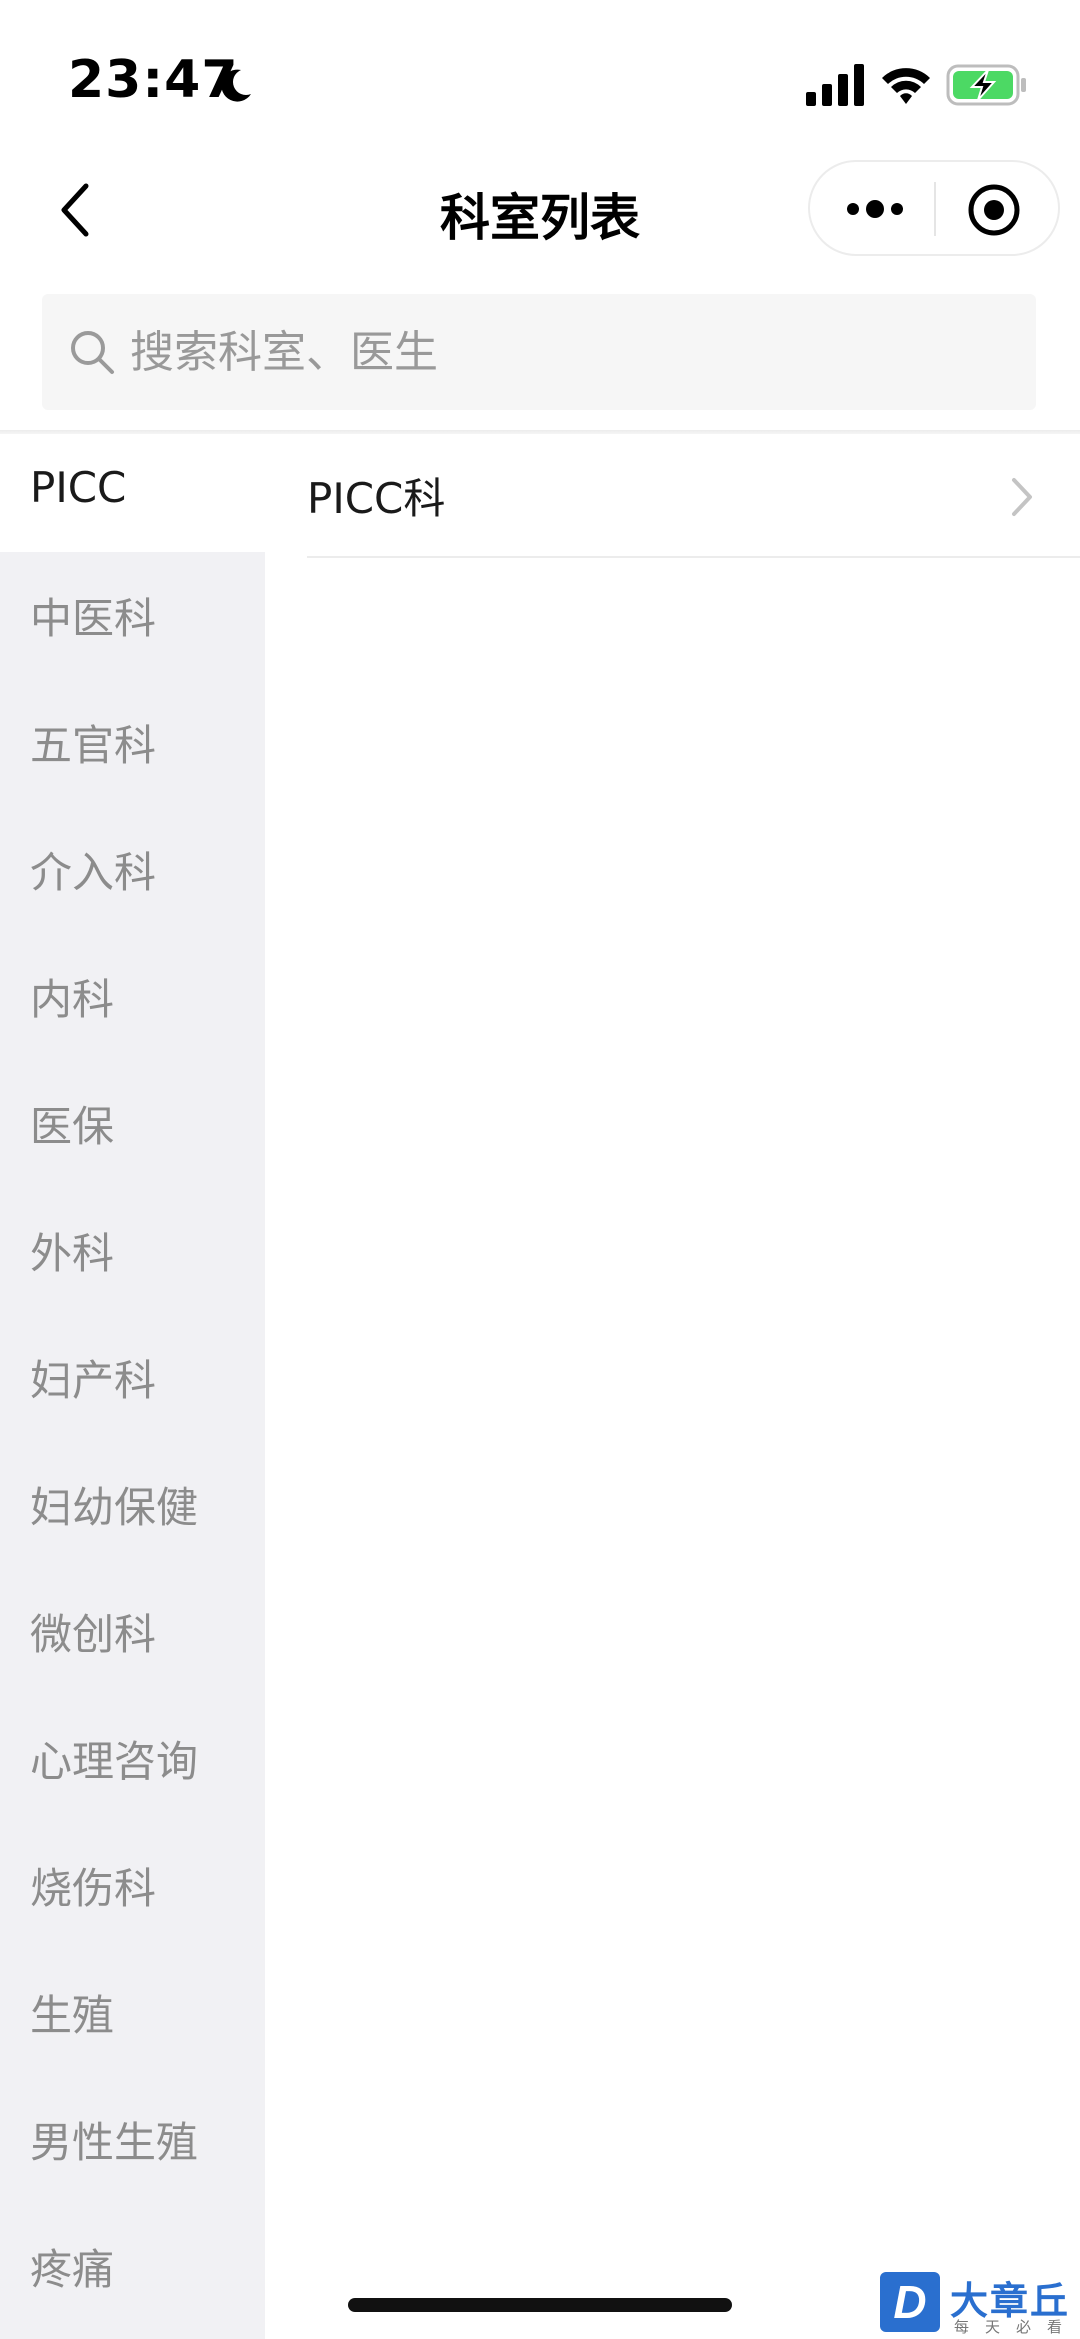 The height and width of the screenshot is (2339, 1080). Describe the element at coordinates (910, 2302) in the screenshot. I see `watermark-logo: D` at that location.